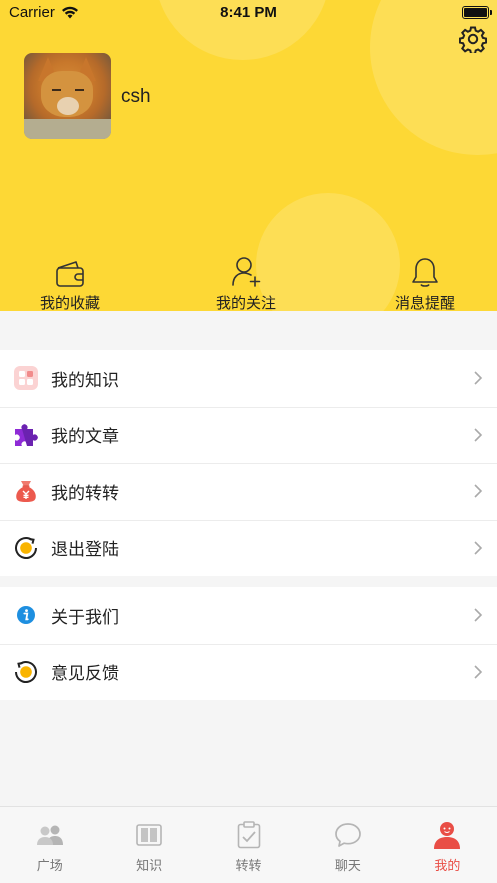 This screenshot has height=883, width=497. Describe the element at coordinates (248, 378) in the screenshot. I see `menu-item-my-knowledge: 我的知识` at that location.